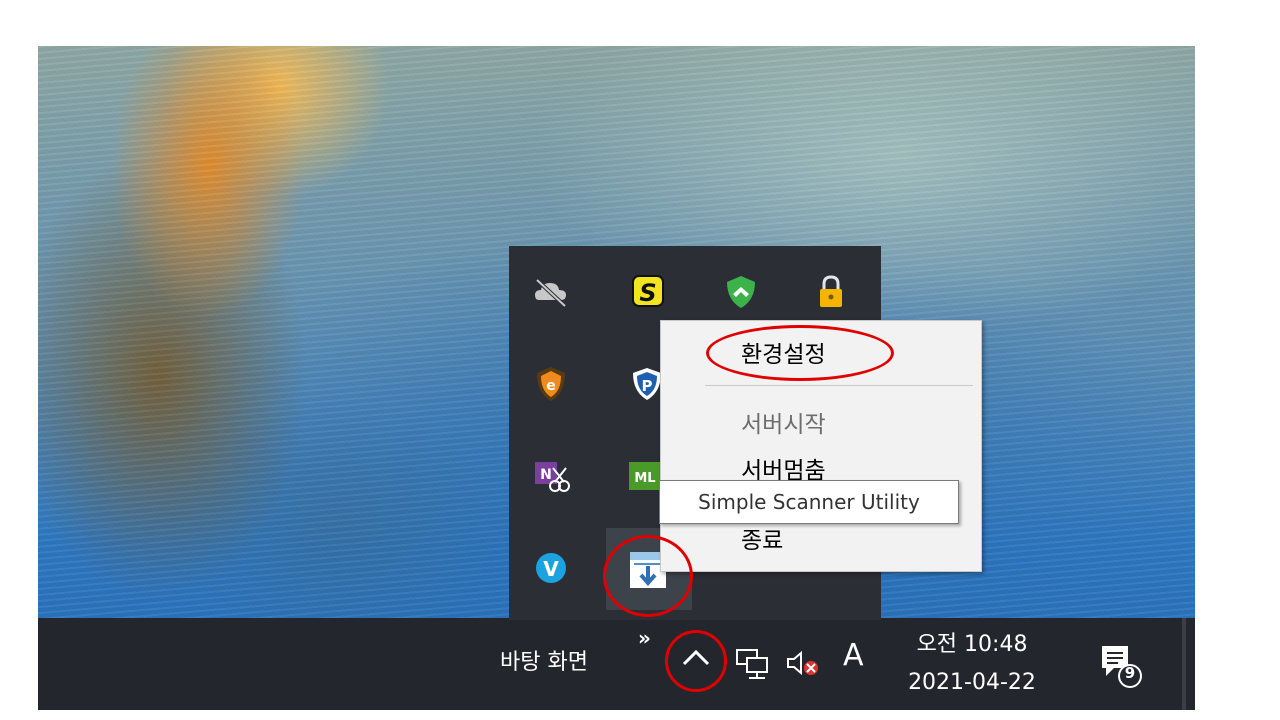 The width and height of the screenshot is (1280, 720). I want to click on menu-item-preferences: 환경설정, so click(783, 352).